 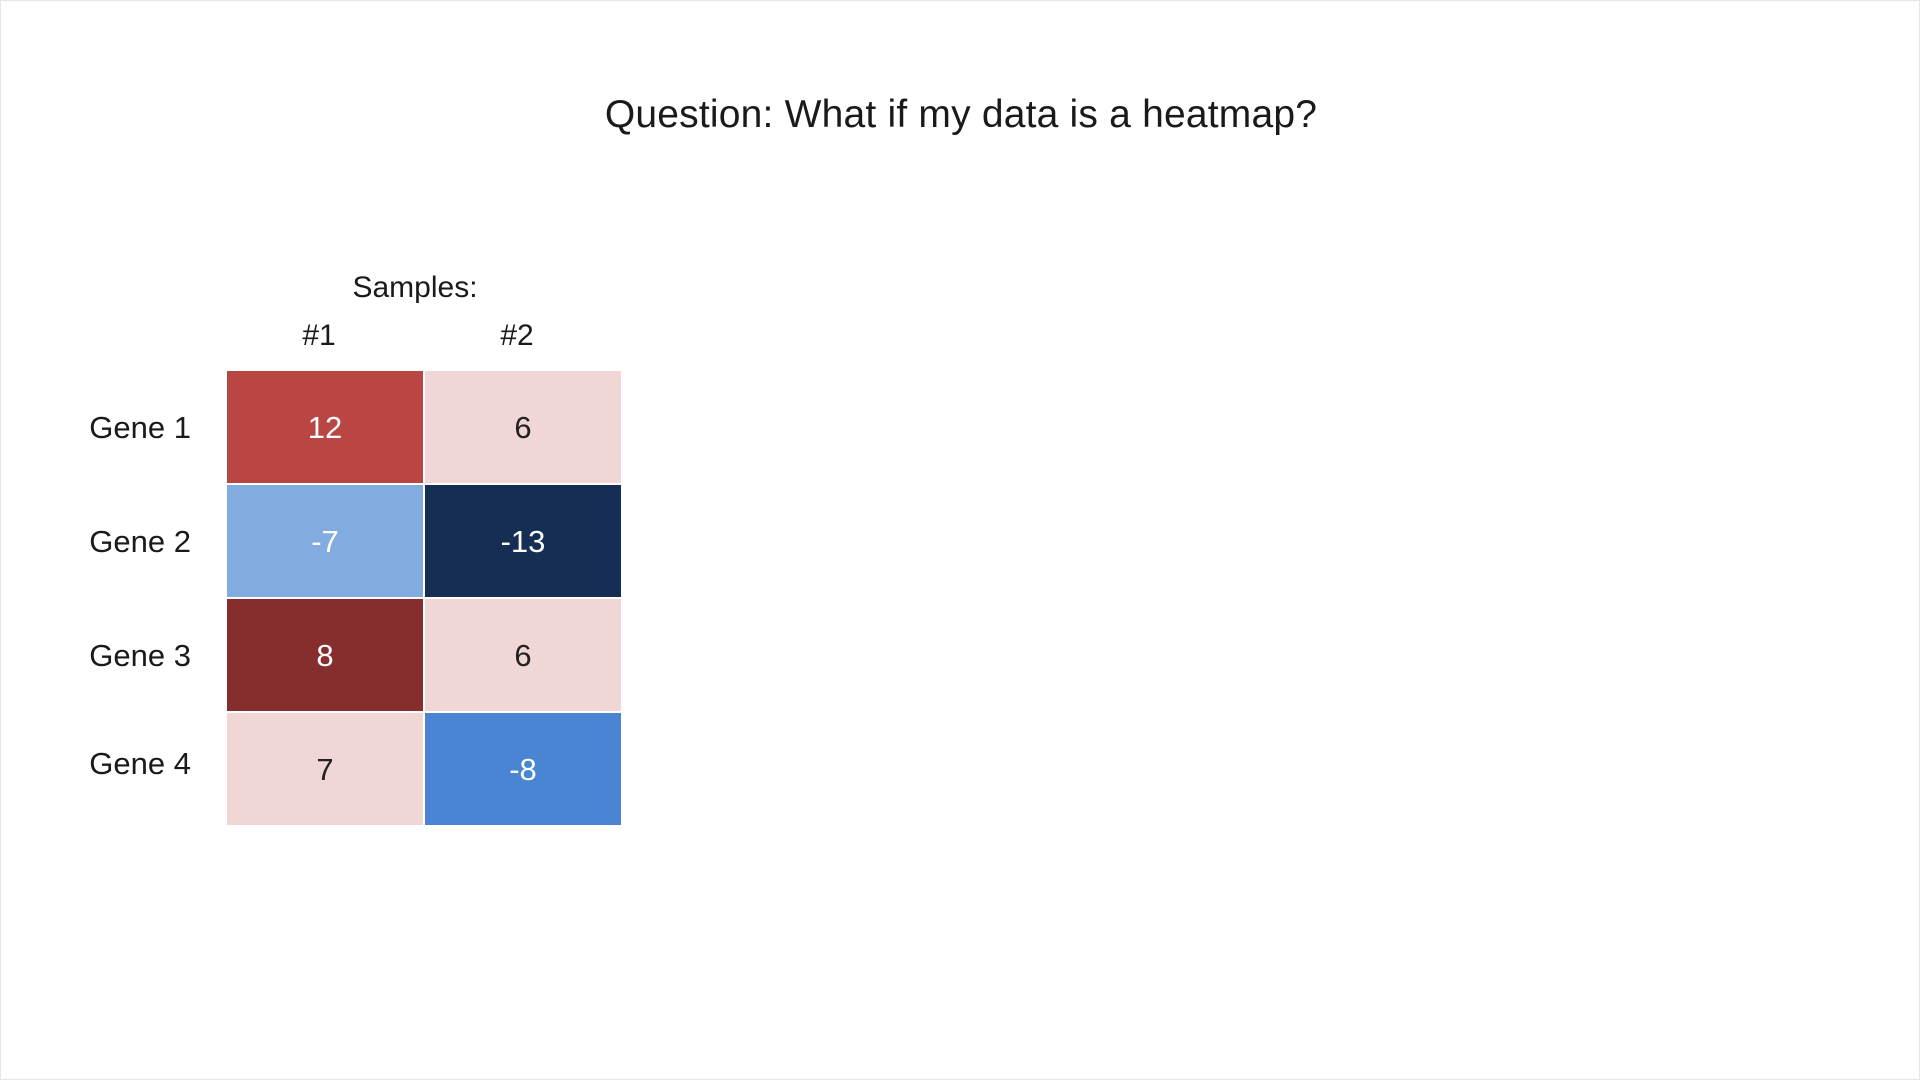 I want to click on row-label: Gene 3, so click(x=140, y=655).